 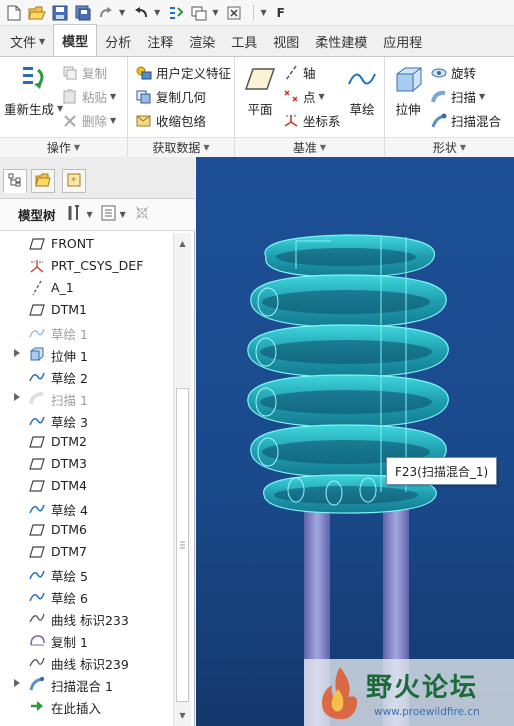 I want to click on scroll-thumb, so click(x=182, y=545).